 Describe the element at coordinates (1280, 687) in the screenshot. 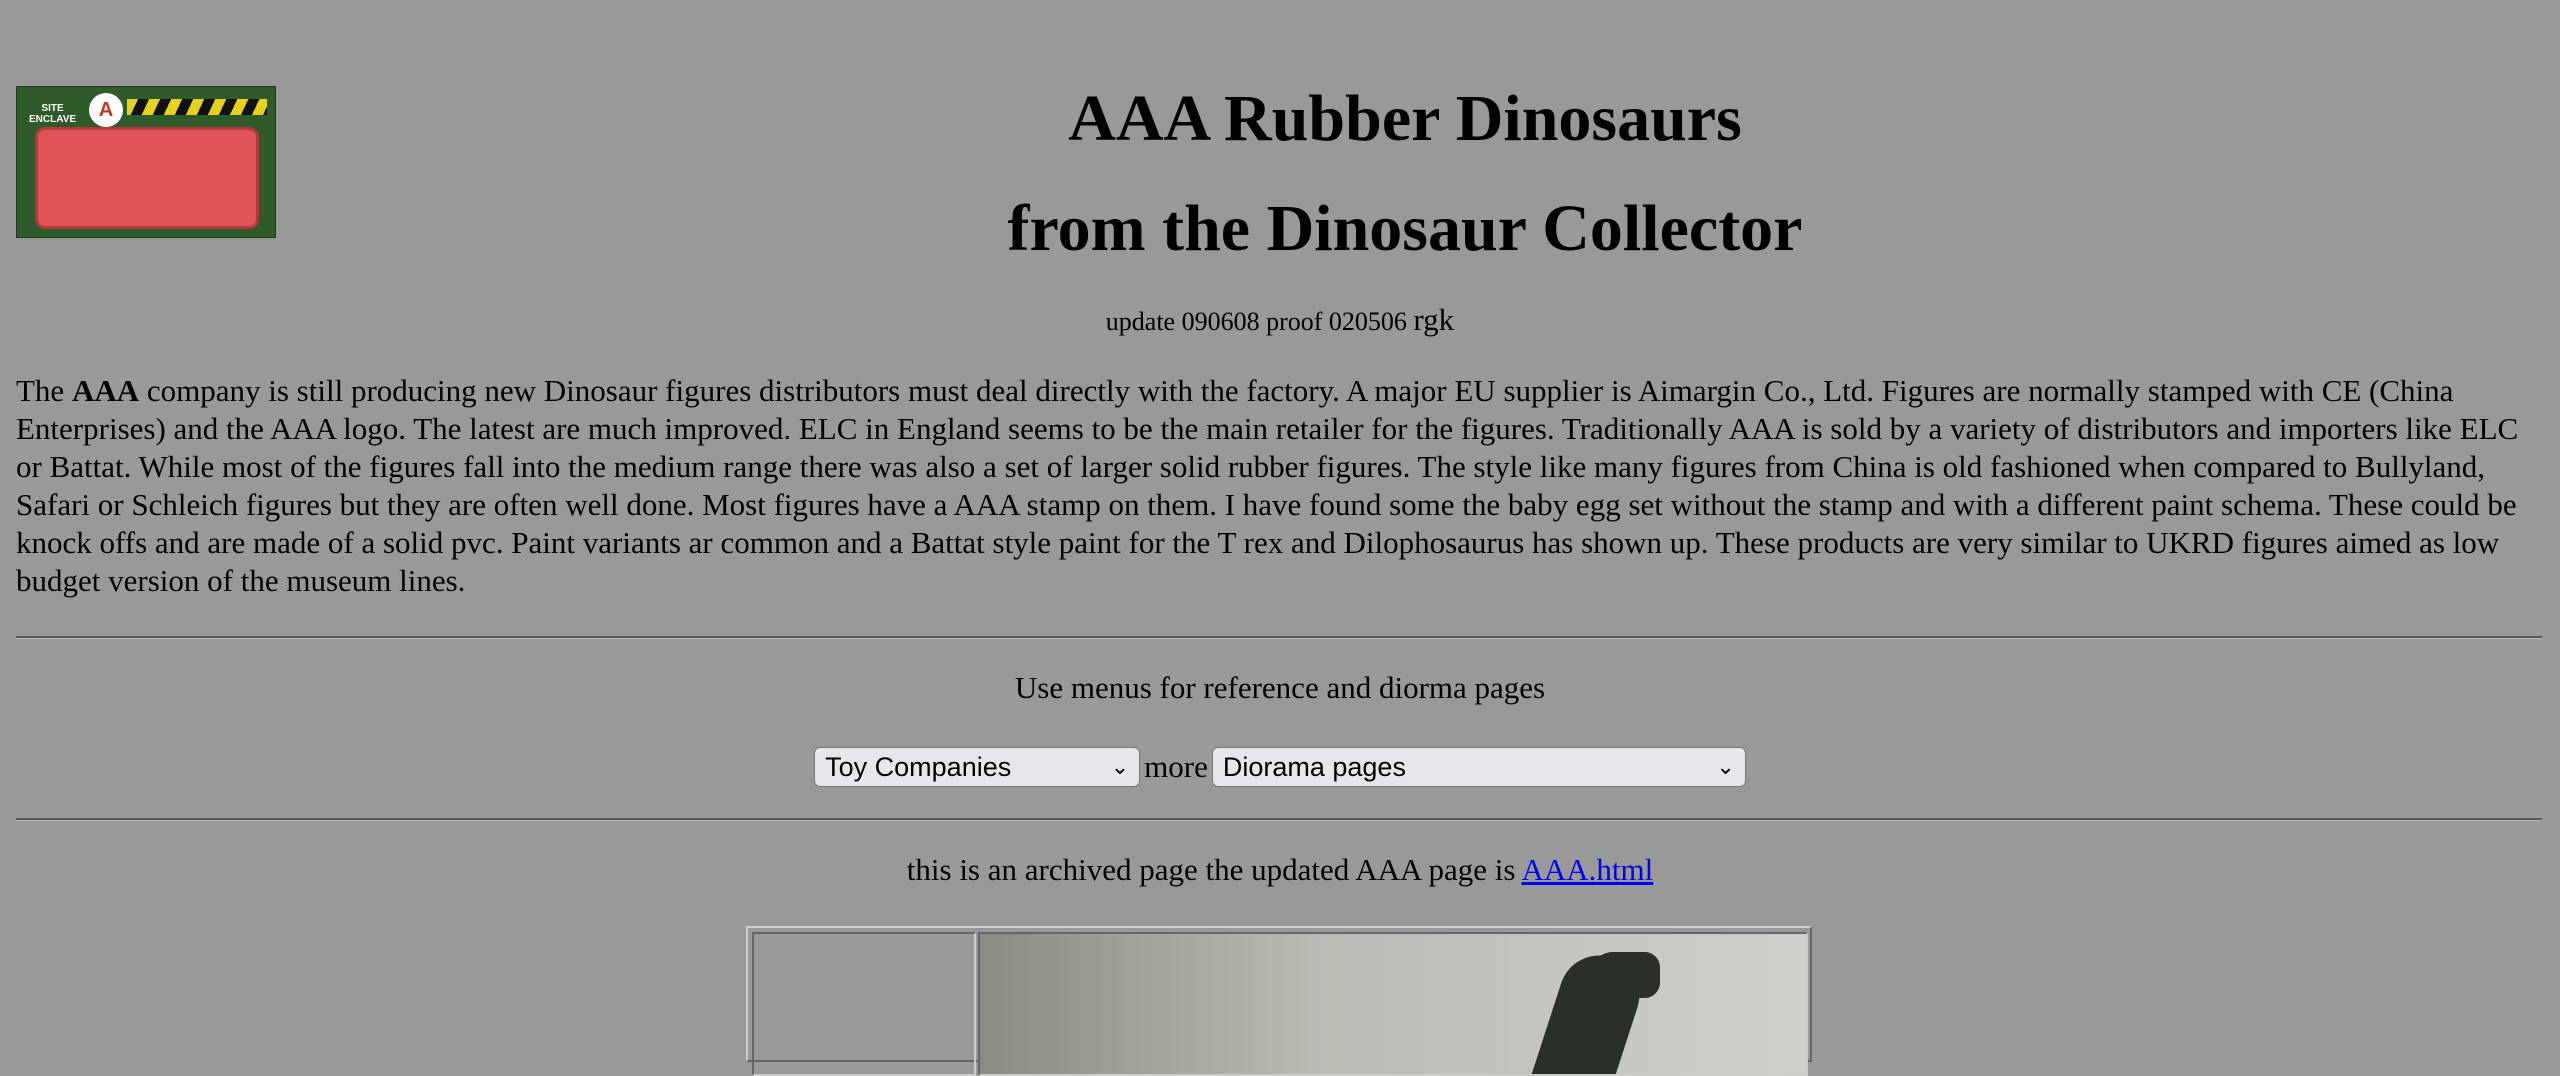

I see `menus-hint: Use menus for reference and diorma pages` at that location.